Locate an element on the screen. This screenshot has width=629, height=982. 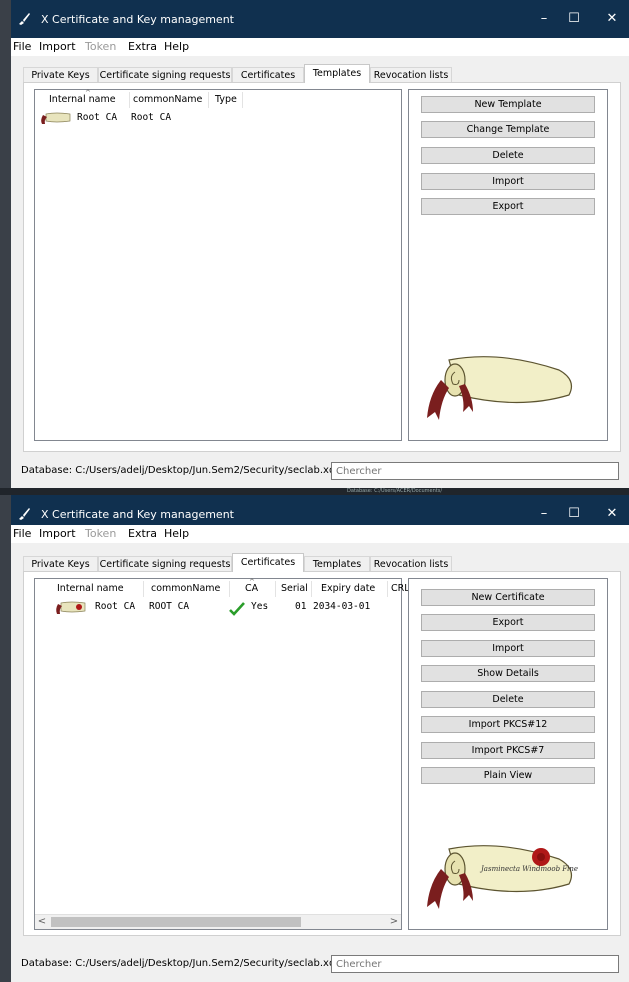
background-text: Database: C:/Users/ACER/Documents/ is located at coordinates (395, 491).